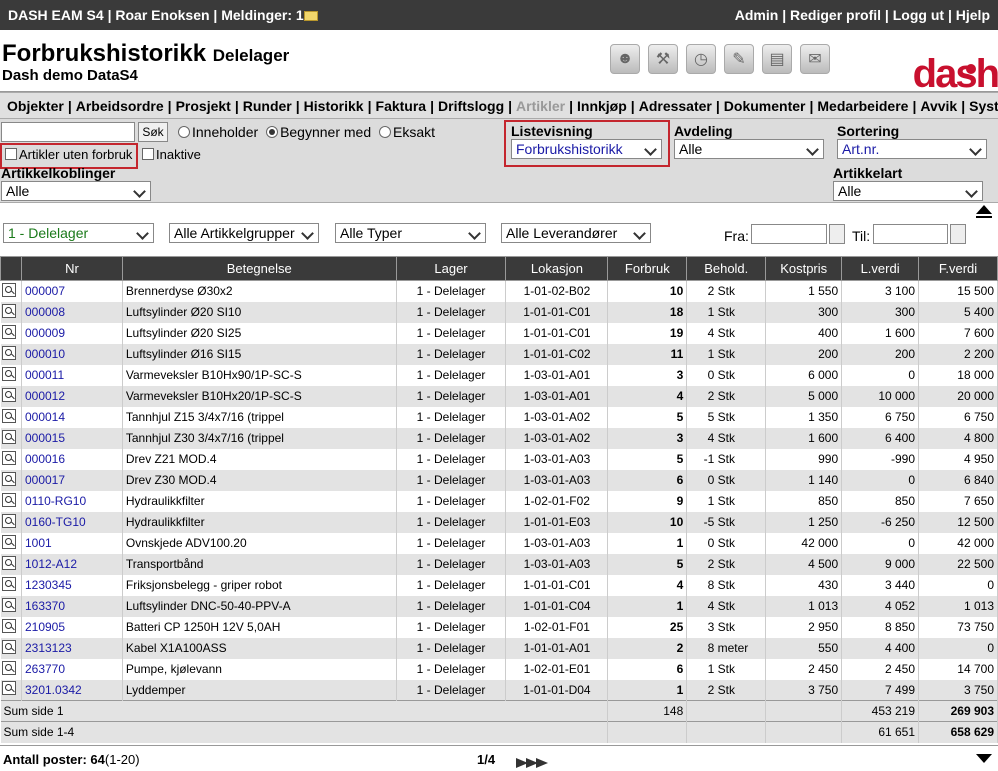 This screenshot has width=998, height=771. Describe the element at coordinates (72, 459) in the screenshot. I see `cell-nr: 000016` at that location.